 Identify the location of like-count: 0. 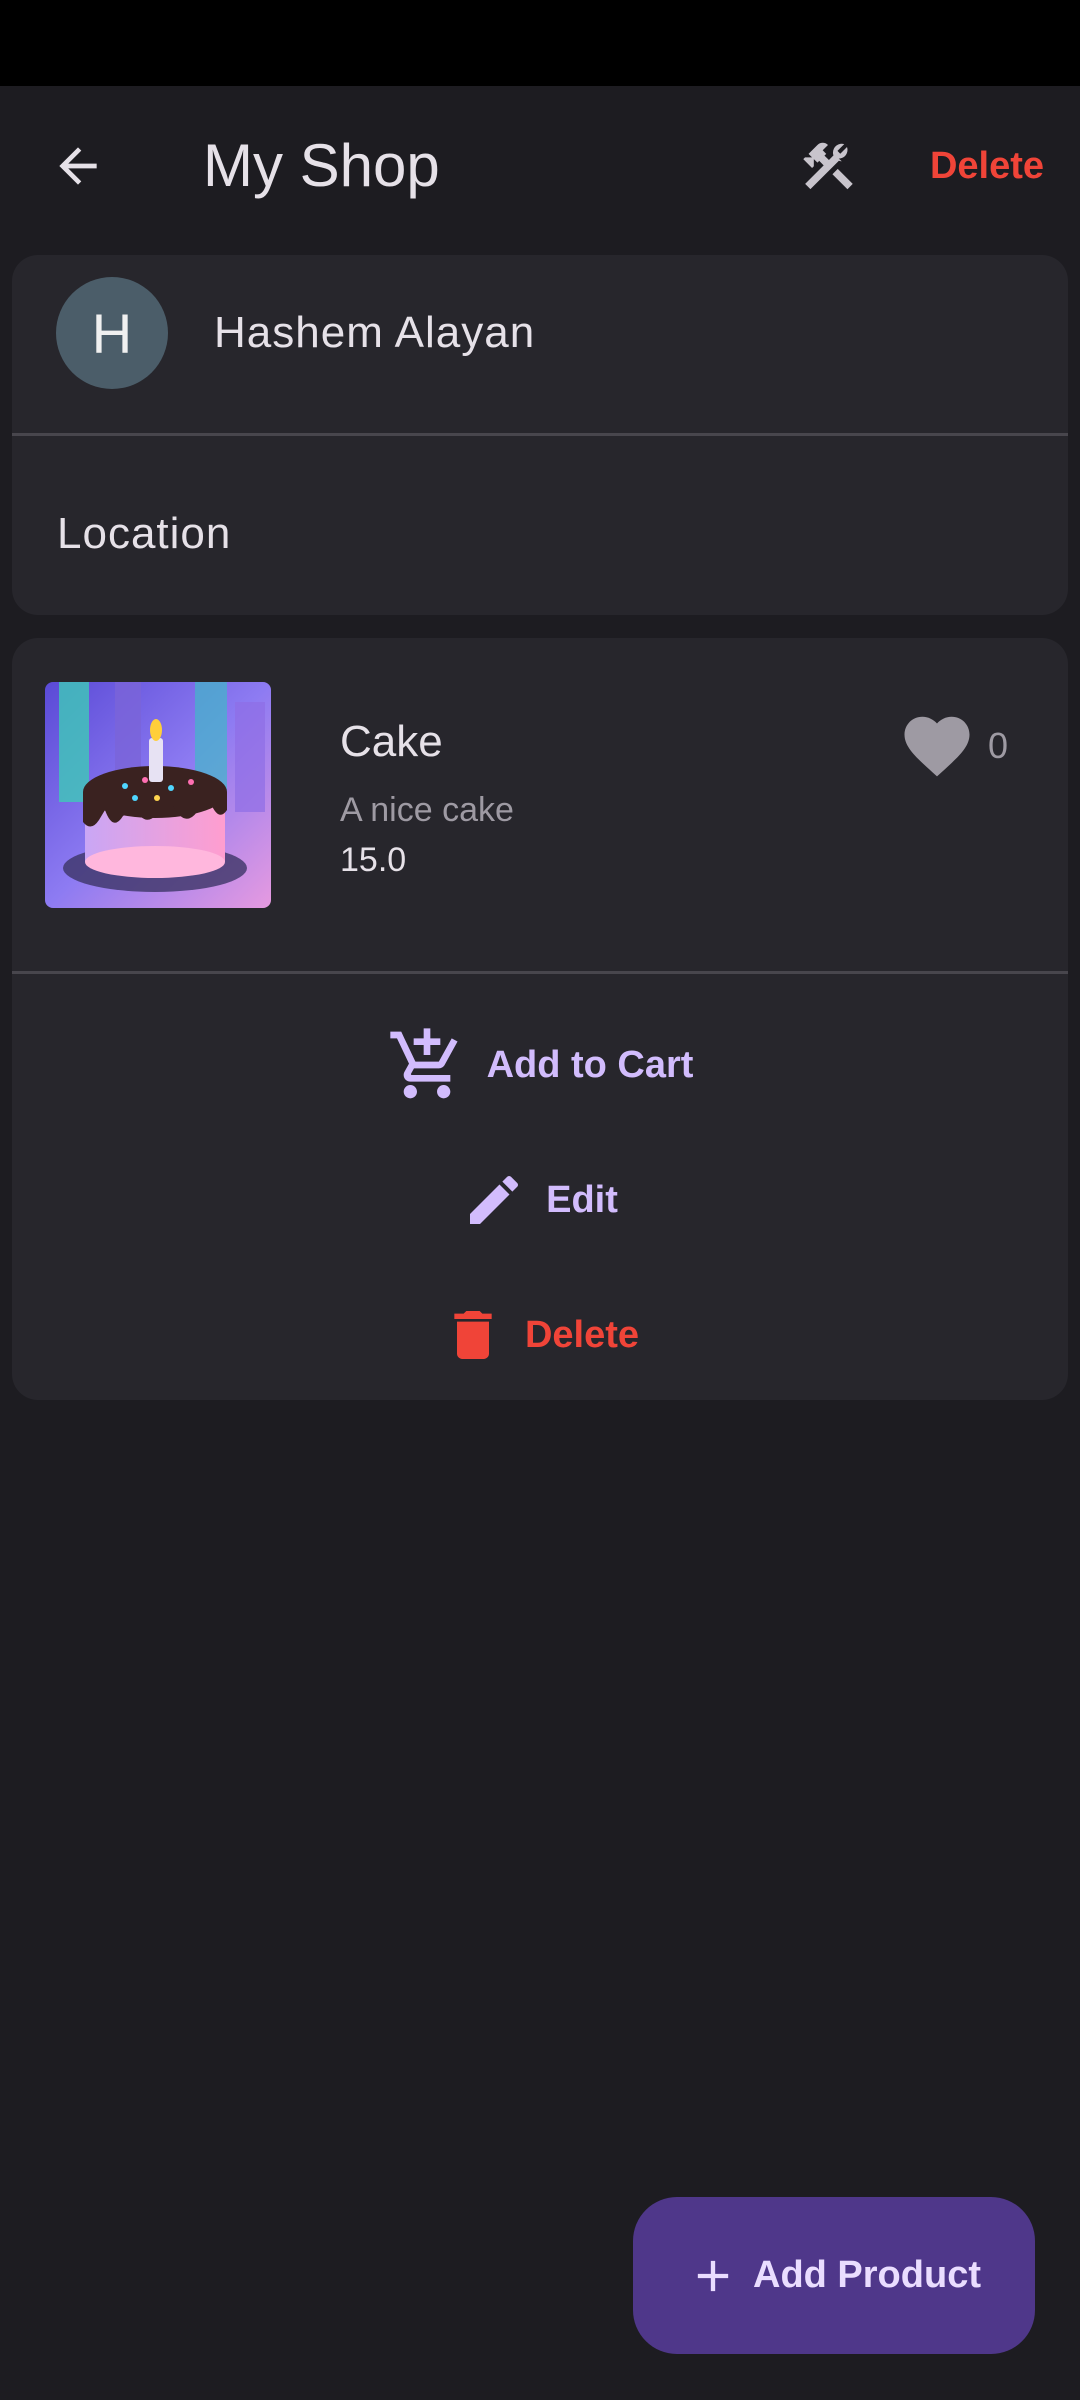
(998, 745).